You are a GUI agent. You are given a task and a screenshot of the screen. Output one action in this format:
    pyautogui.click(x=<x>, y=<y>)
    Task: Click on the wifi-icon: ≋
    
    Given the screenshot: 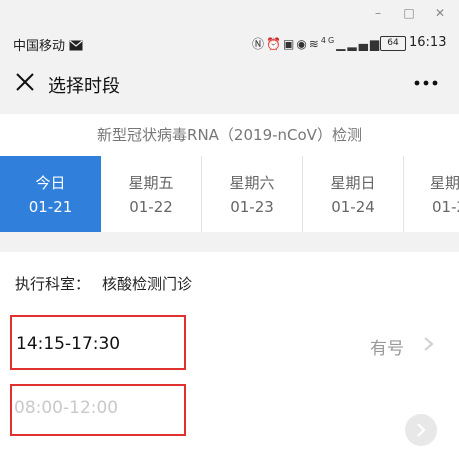 What is the action you would take?
    pyautogui.click(x=314, y=44)
    